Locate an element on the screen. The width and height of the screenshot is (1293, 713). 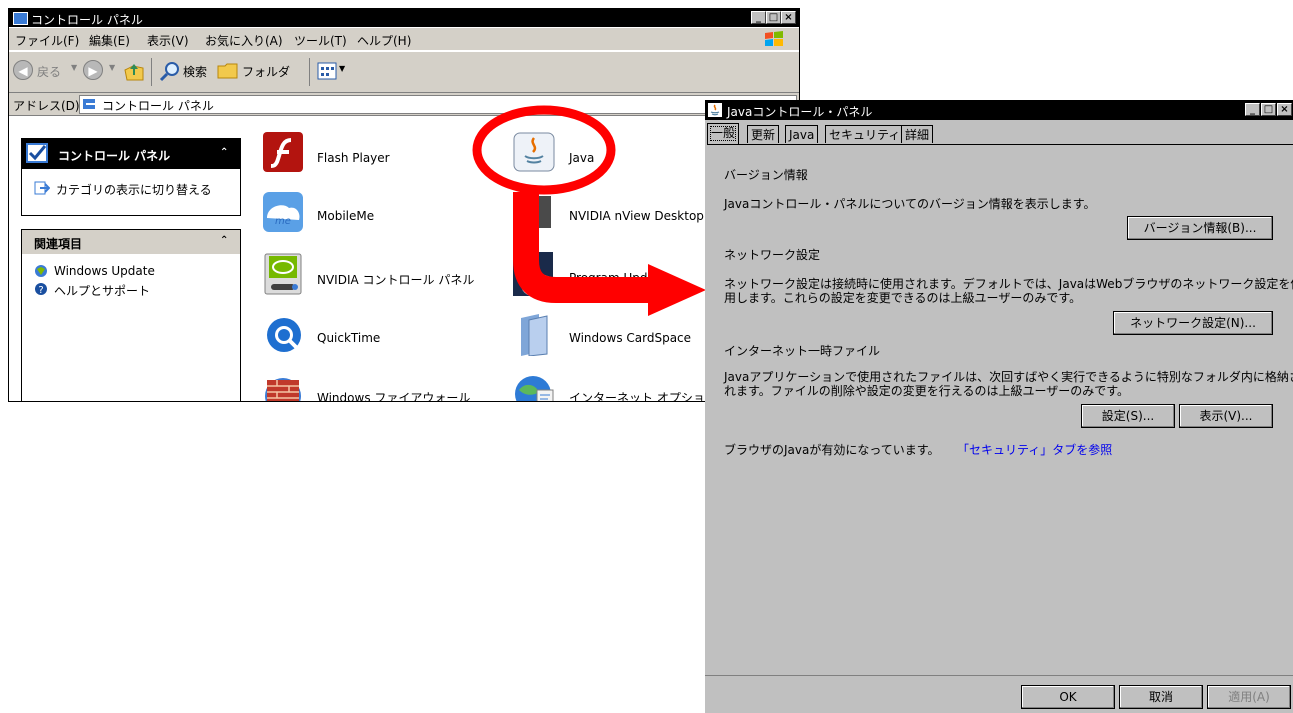
svg-text: me is located at coordinates (283, 221).